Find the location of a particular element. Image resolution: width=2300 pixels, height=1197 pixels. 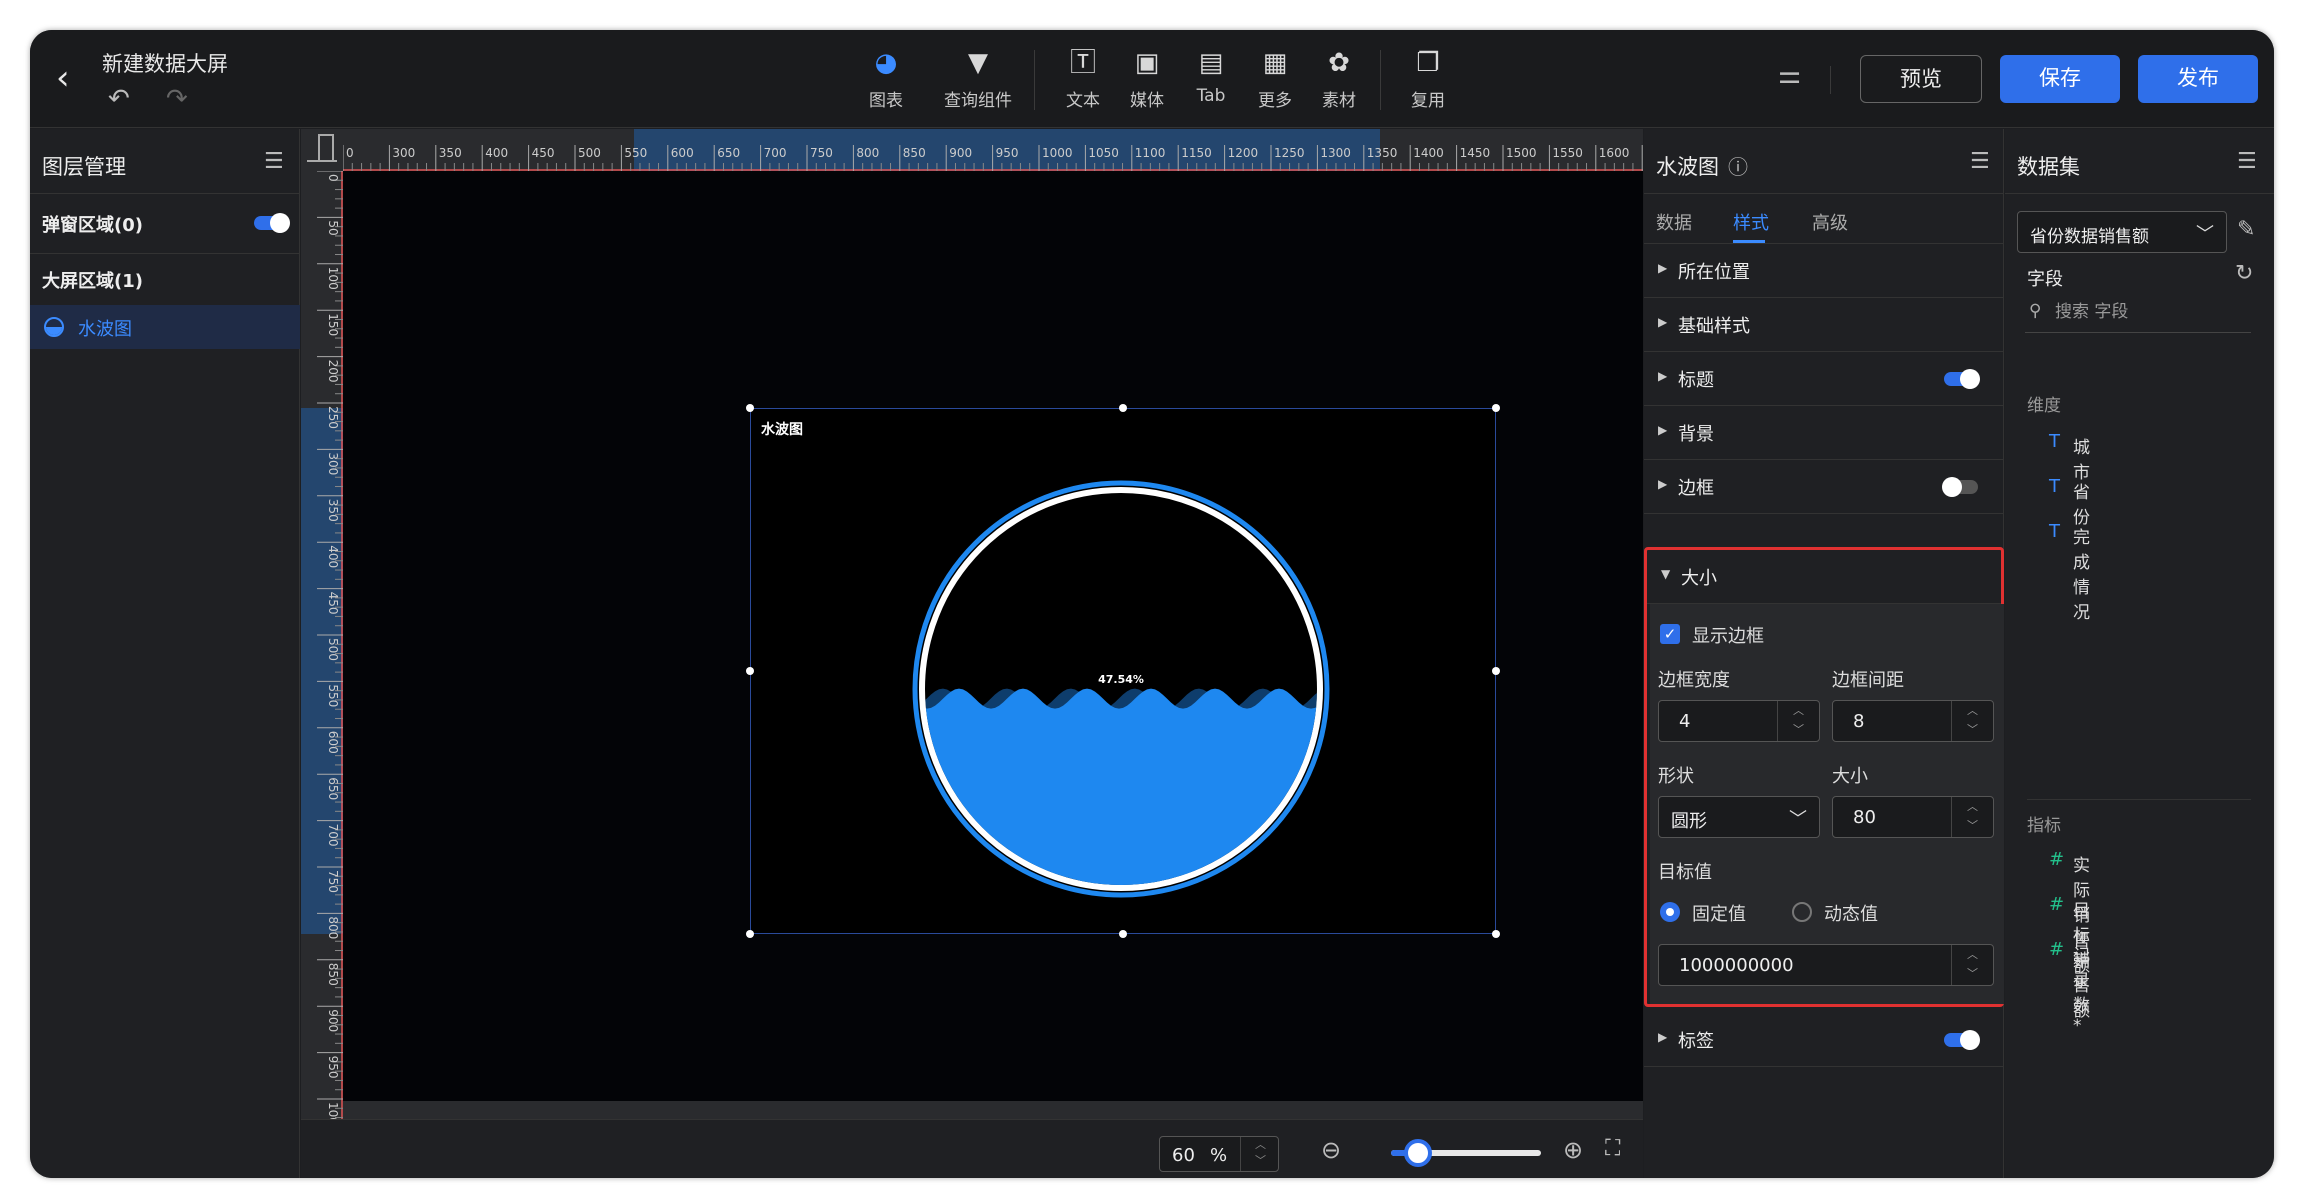

section-size: ▼ 大小 is located at coordinates (1824, 577).